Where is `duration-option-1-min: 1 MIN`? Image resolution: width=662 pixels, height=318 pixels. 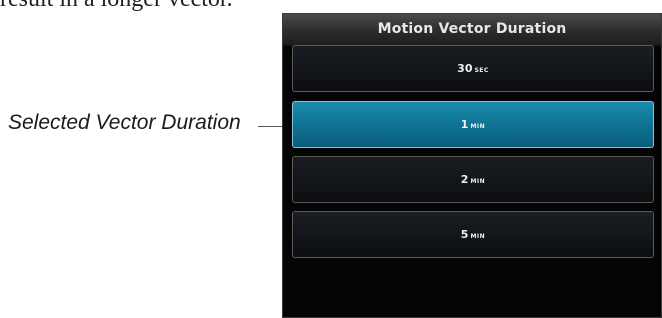
duration-option-1-min: 1 MIN is located at coordinates (473, 124).